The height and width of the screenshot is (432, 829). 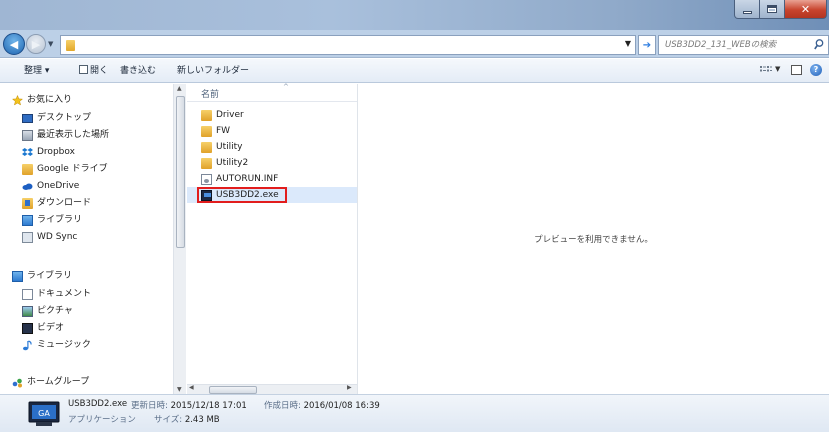 What do you see at coordinates (247, 195) in the screenshot?
I see `file-name: USB3DD2.exe` at bounding box center [247, 195].